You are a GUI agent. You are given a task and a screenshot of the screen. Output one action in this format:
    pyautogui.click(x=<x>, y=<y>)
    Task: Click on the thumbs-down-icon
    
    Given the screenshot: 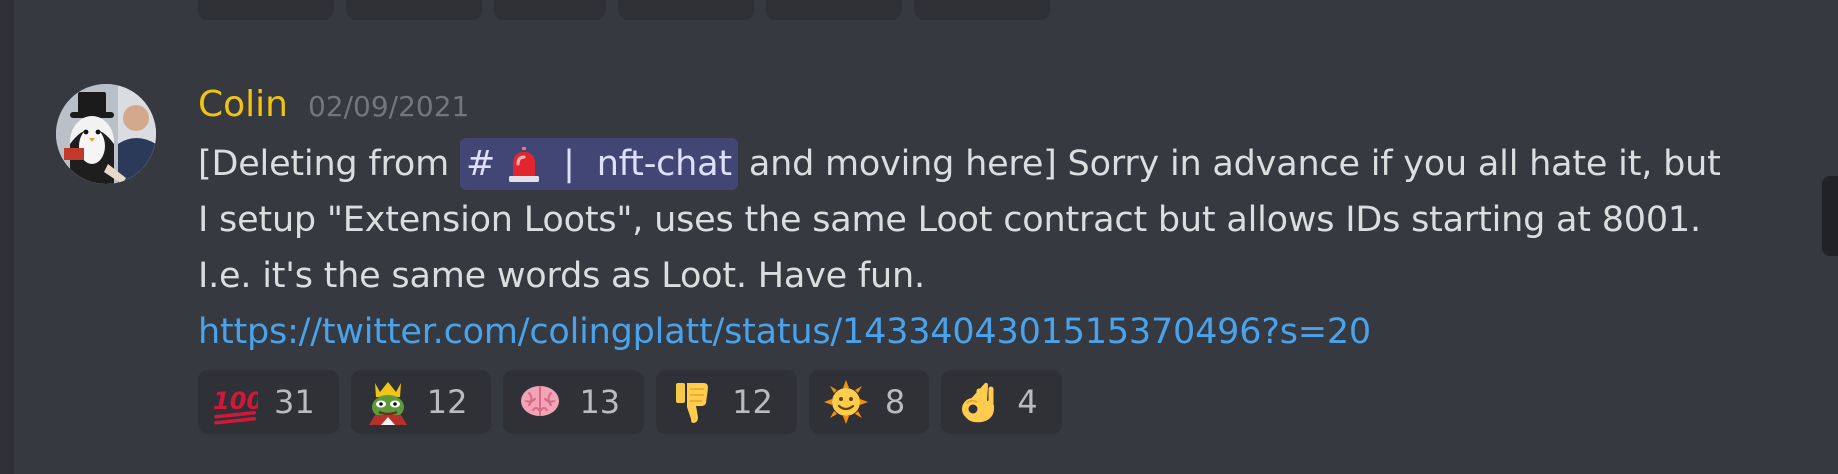 What is the action you would take?
    pyautogui.click(x=693, y=402)
    